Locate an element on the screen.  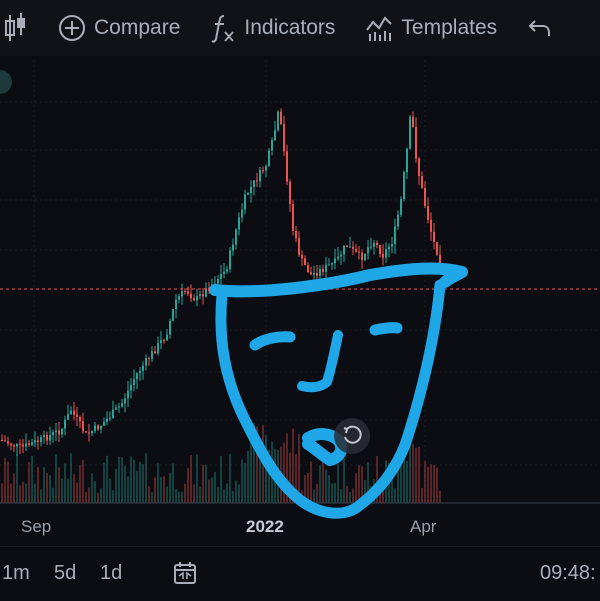
range-5d-button: 5d is located at coordinates (65, 573).